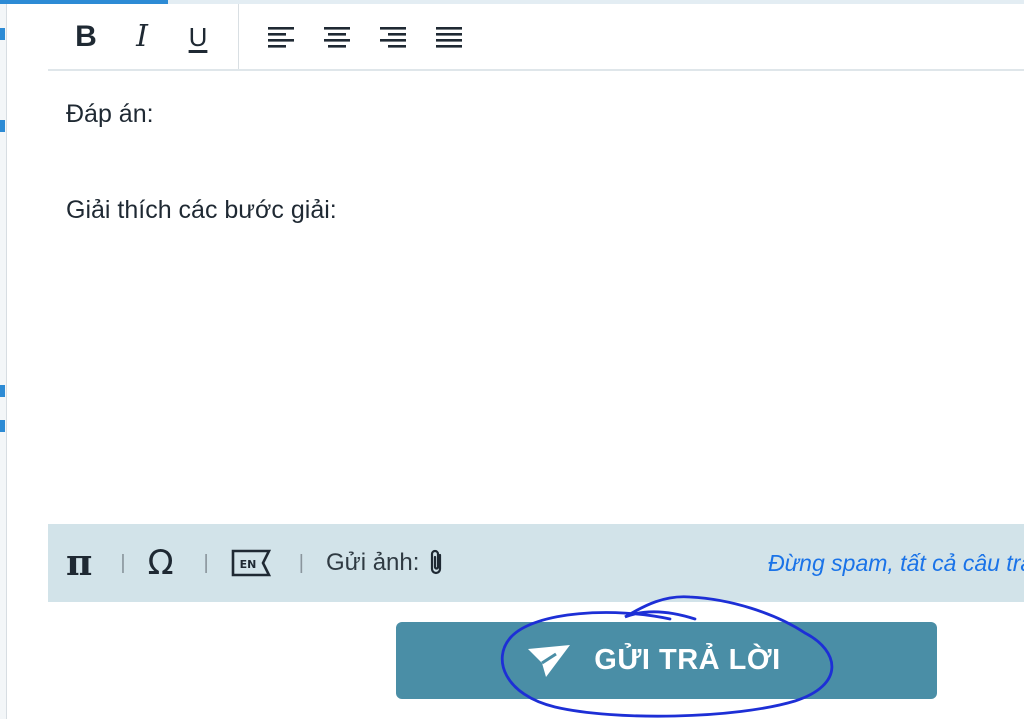  Describe the element at coordinates (372, 562) in the screenshot. I see `upload-image-label: Gửi ảnh:` at that location.